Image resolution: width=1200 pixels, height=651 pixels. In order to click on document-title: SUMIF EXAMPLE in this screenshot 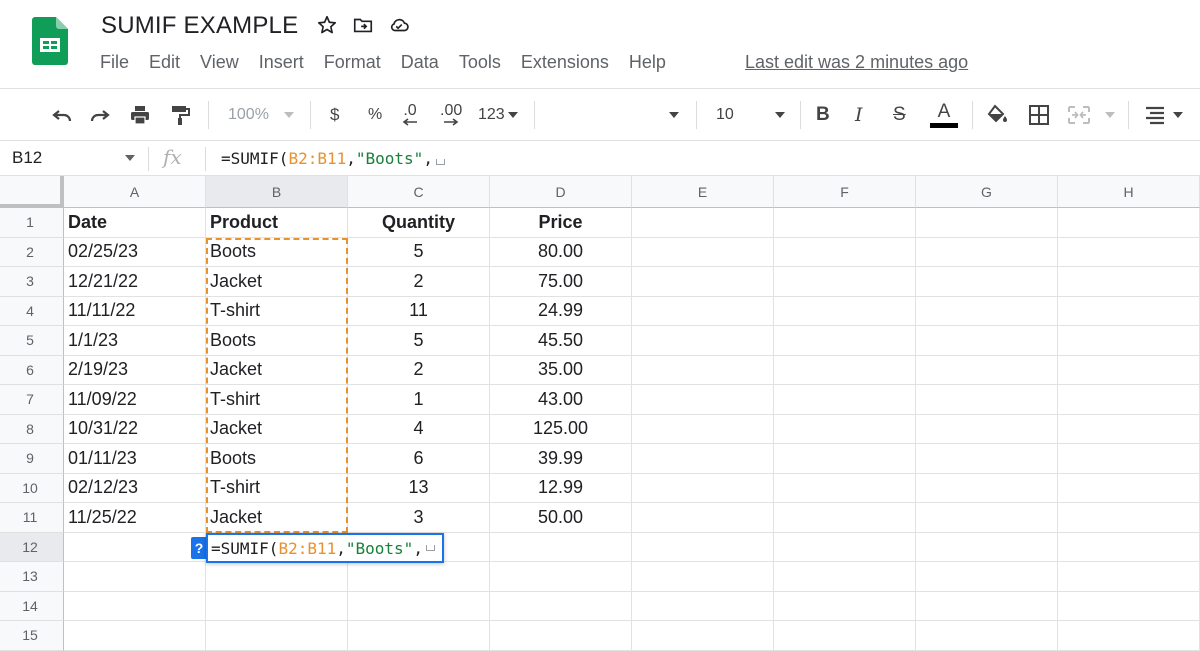, I will do `click(199, 26)`.